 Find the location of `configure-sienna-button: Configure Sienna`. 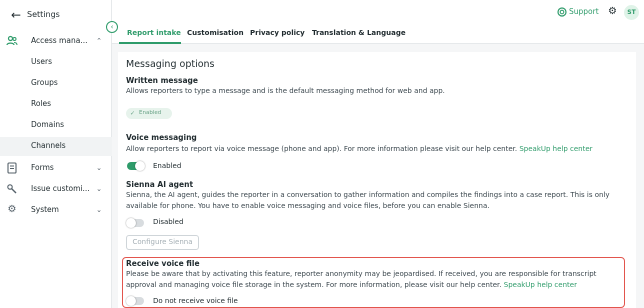

configure-sienna-button: Configure Sienna is located at coordinates (162, 242).